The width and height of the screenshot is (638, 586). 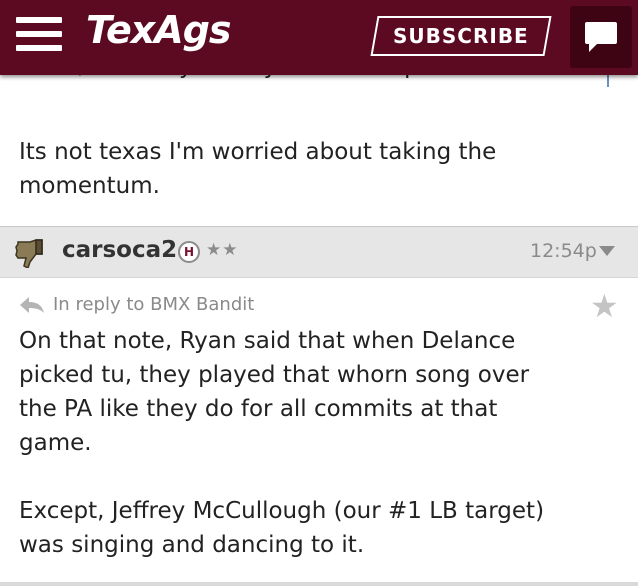 What do you see at coordinates (39, 34) in the screenshot?
I see `hamburger-menu-icon` at bounding box center [39, 34].